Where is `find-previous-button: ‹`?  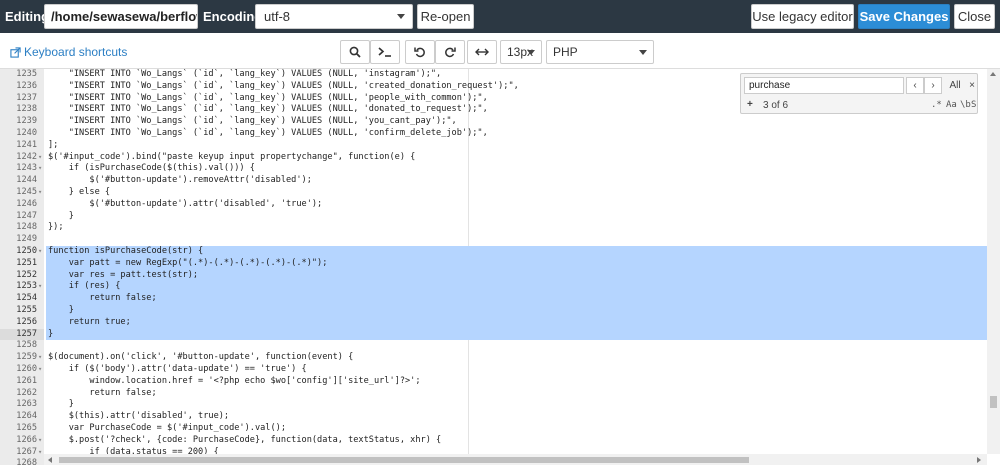 find-previous-button: ‹ is located at coordinates (915, 85).